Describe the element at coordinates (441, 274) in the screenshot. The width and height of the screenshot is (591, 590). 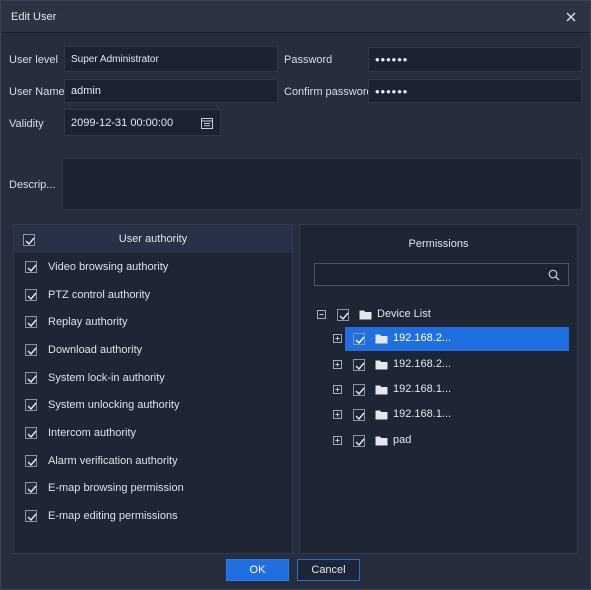
I see `permissions-search-input` at that location.